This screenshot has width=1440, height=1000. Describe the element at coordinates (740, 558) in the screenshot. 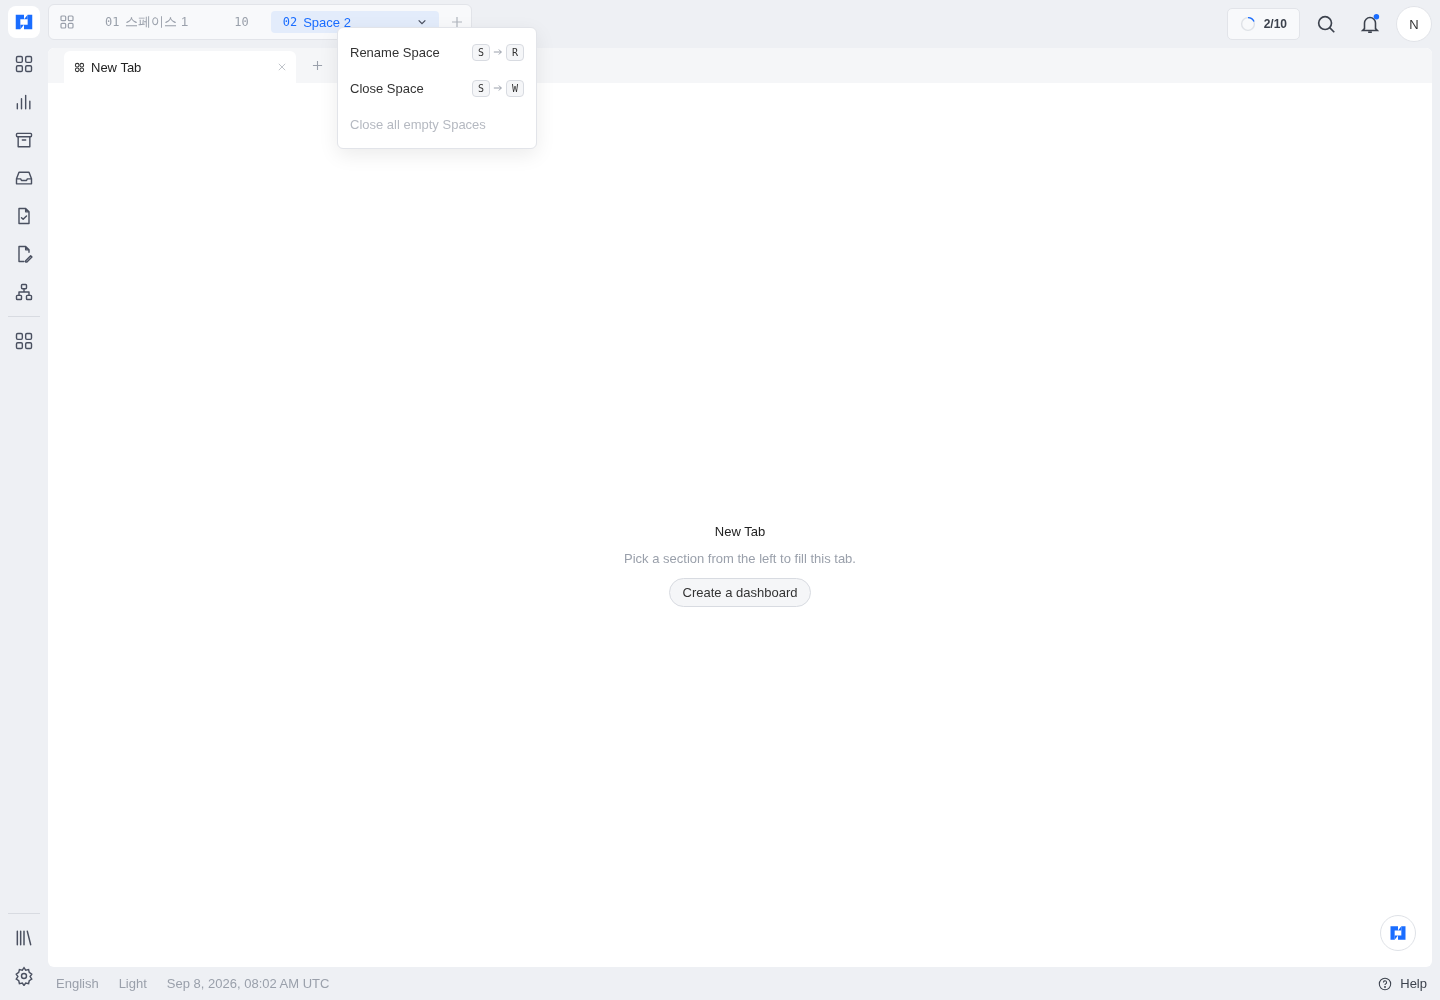

I see `empty-message: Pick a section from the left to fill this tab.` at that location.